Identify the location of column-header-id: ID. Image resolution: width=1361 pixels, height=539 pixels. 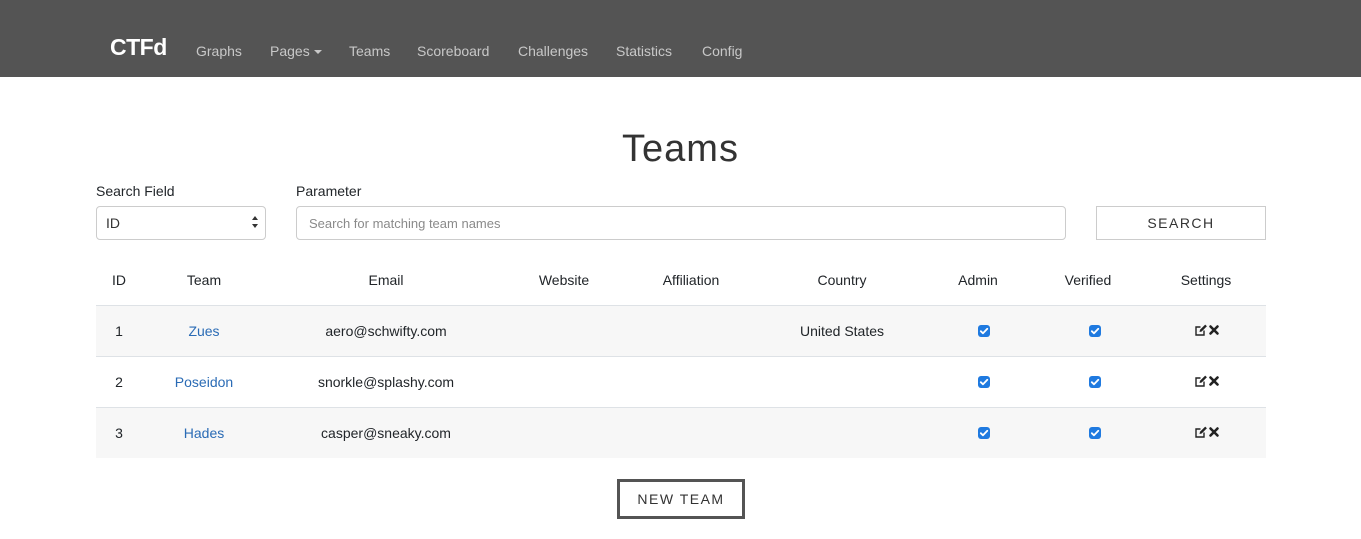
(119, 280).